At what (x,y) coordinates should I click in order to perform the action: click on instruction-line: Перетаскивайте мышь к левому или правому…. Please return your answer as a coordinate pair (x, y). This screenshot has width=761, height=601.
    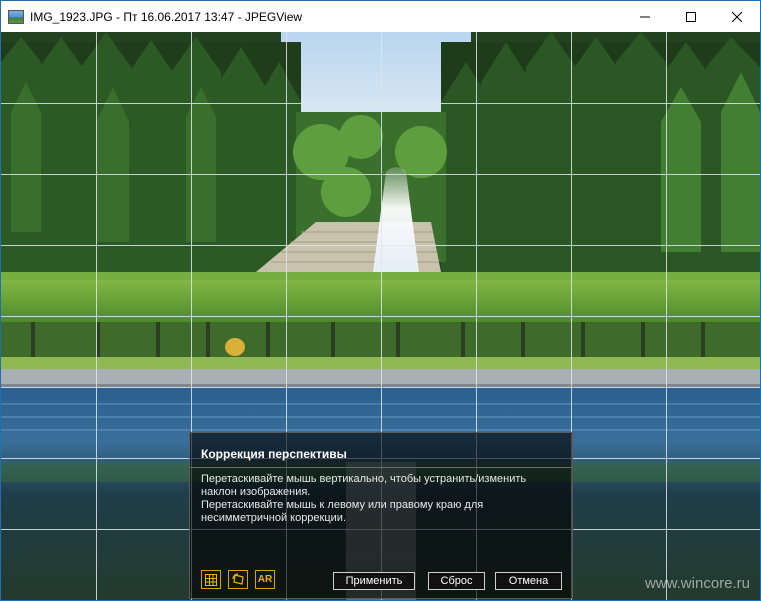
    Looking at the image, I should click on (342, 505).